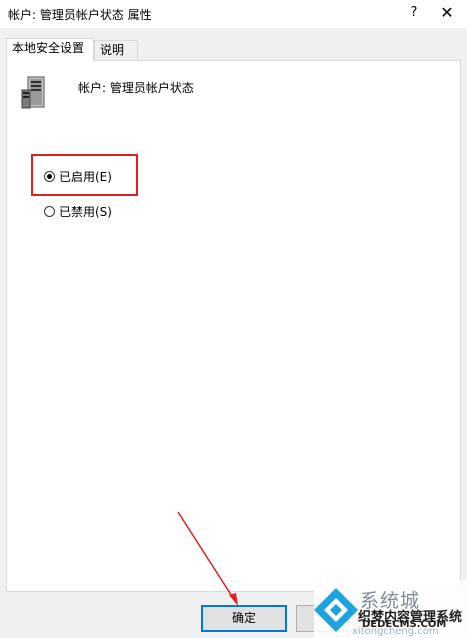 The height and width of the screenshot is (638, 467). What do you see at coordinates (244, 618) in the screenshot?
I see `ok-button: 确定` at bounding box center [244, 618].